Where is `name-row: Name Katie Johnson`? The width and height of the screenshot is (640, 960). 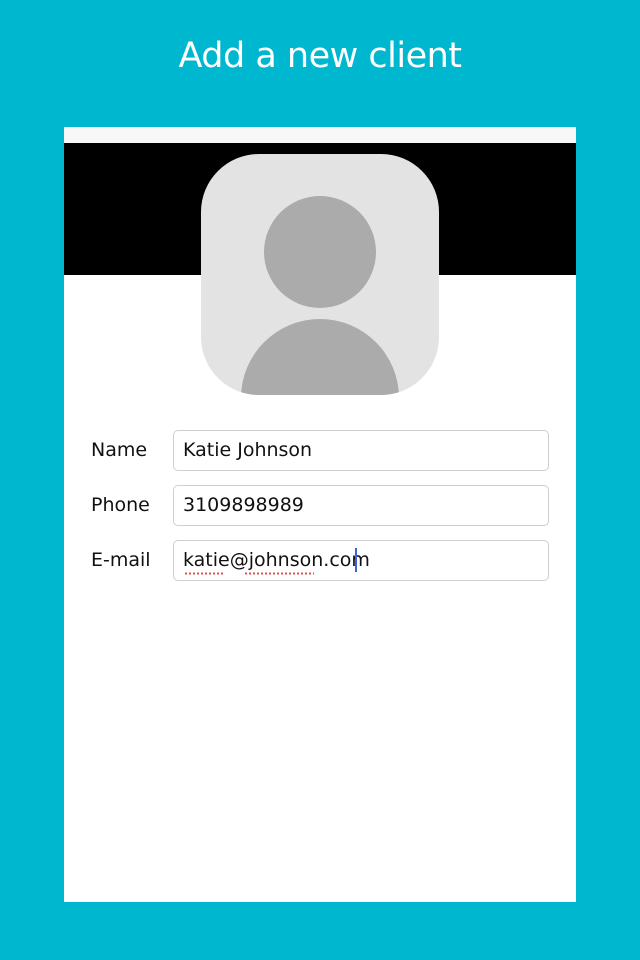
name-row: Name Katie Johnson is located at coordinates (320, 450).